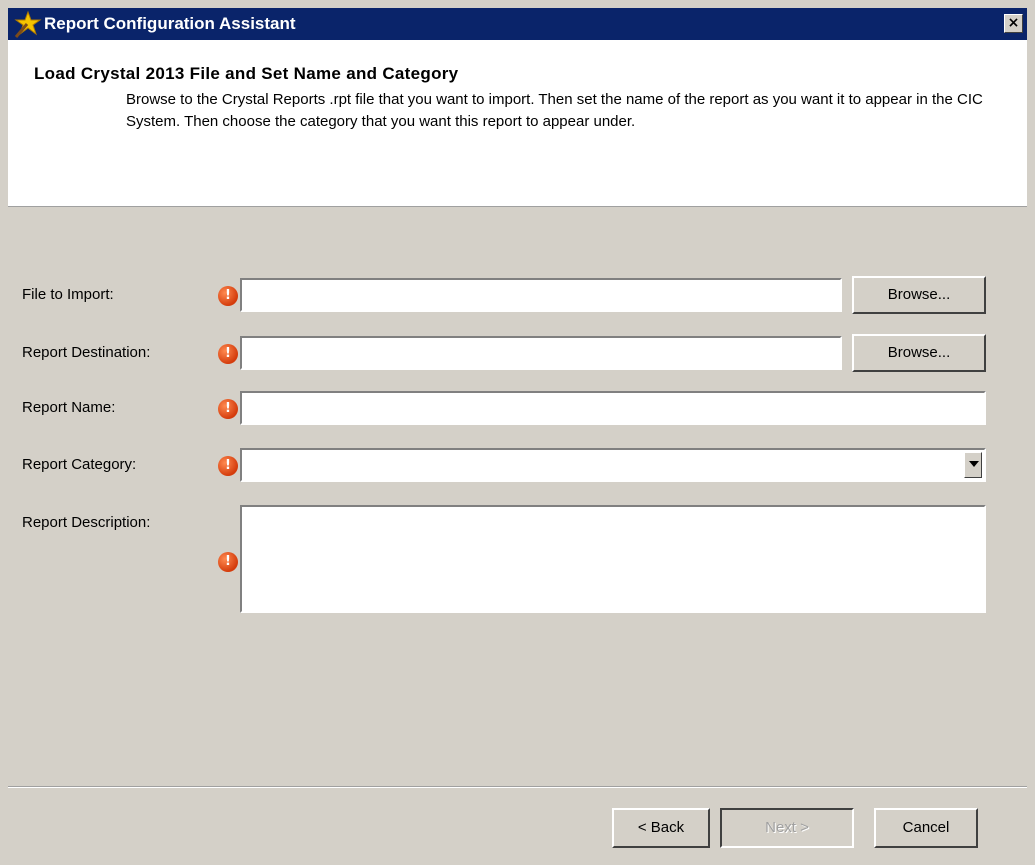  I want to click on report-category-label: Report Category:, so click(79, 464).